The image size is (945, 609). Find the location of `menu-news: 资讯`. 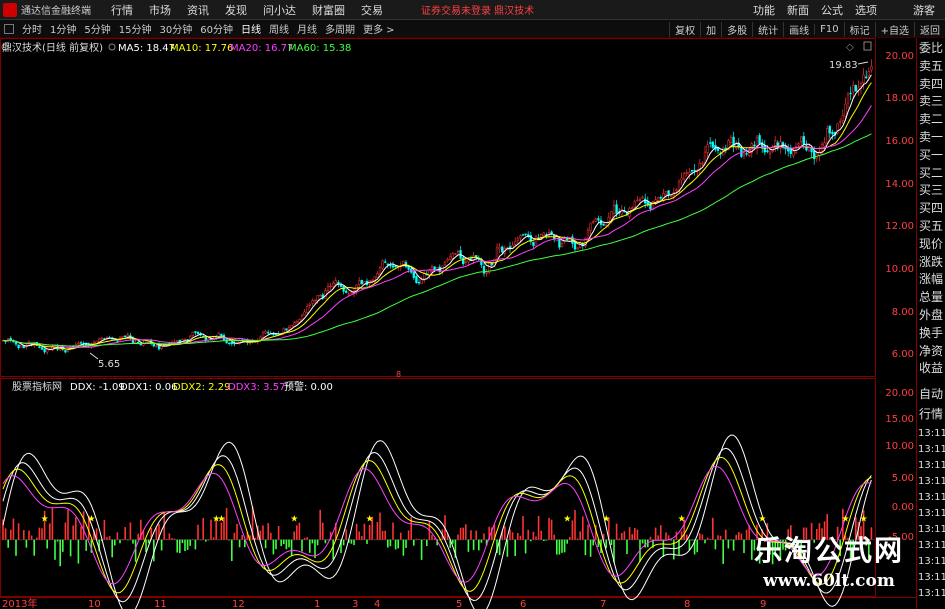

menu-news: 资讯 is located at coordinates (198, 10).